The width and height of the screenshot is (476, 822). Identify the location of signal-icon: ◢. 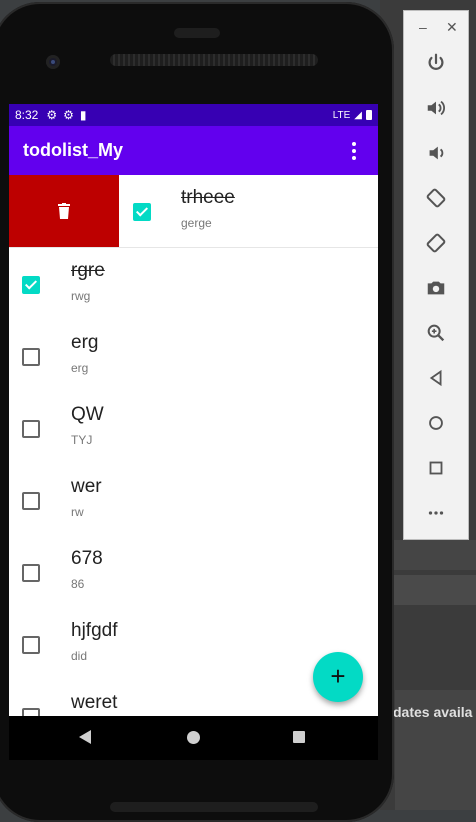
(358, 115).